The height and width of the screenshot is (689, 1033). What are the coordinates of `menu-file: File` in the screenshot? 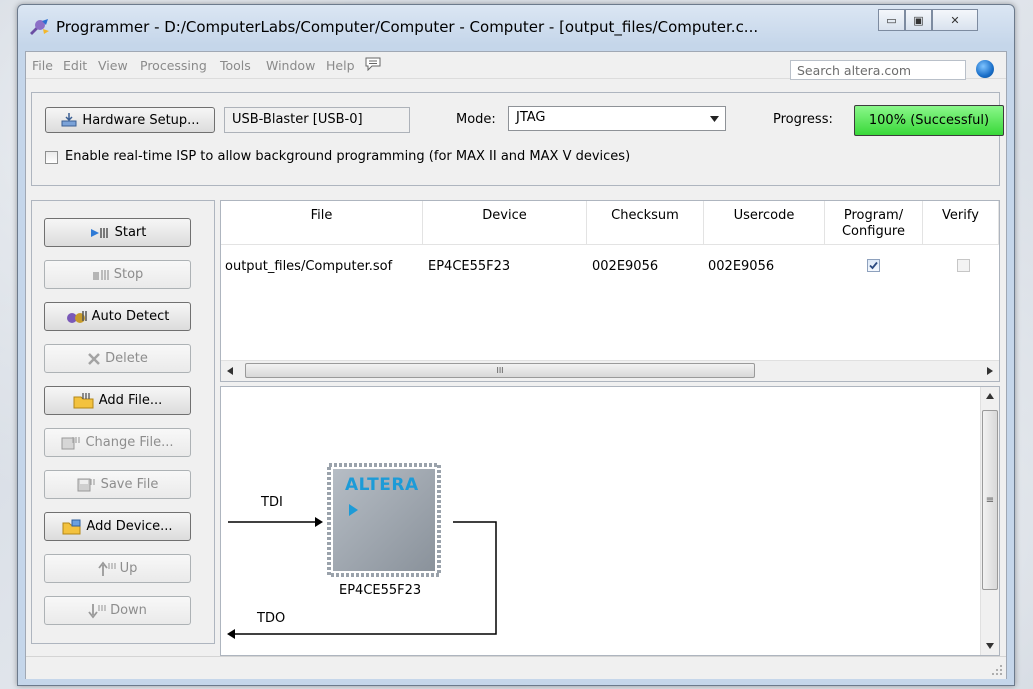 It's located at (42, 65).